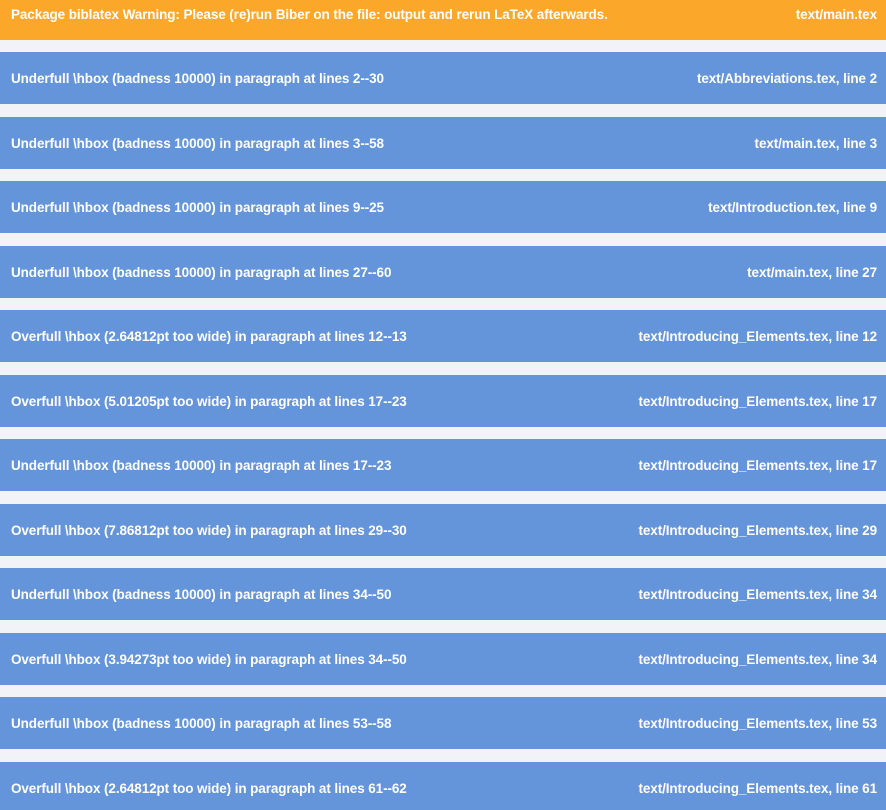 The width and height of the screenshot is (886, 810). Describe the element at coordinates (812, 272) in the screenshot. I see `log-entry-location: text/main.tex, line 27` at that location.